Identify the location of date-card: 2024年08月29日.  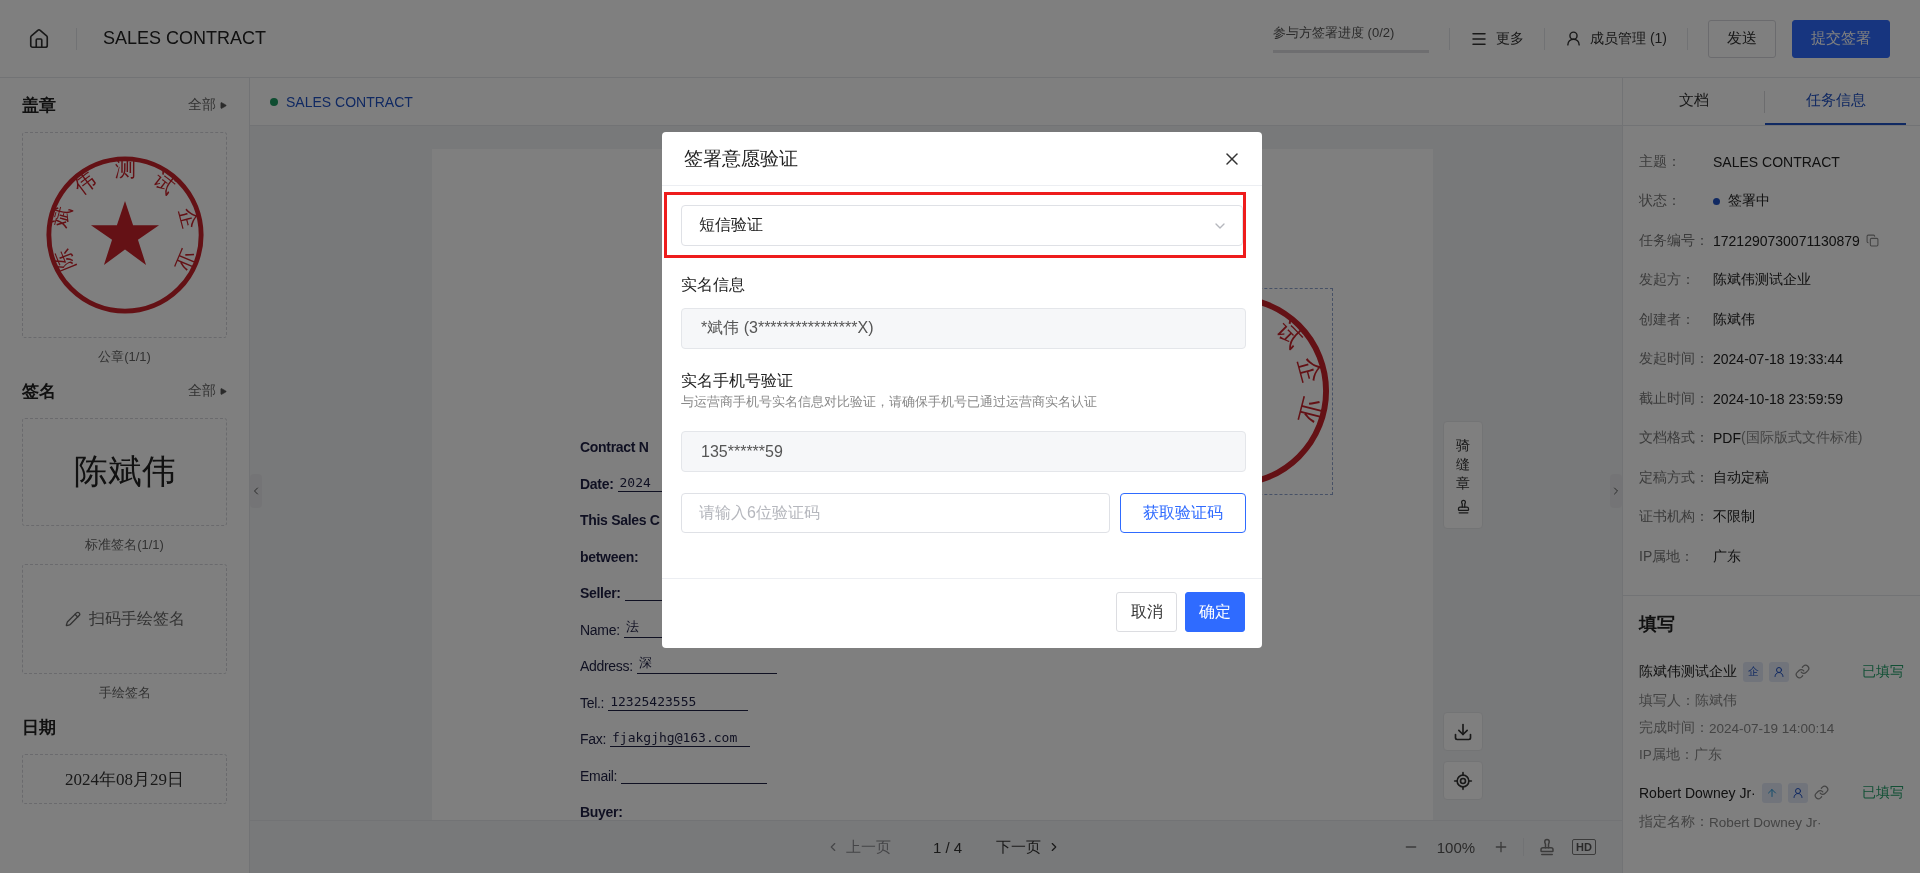
(124, 779).